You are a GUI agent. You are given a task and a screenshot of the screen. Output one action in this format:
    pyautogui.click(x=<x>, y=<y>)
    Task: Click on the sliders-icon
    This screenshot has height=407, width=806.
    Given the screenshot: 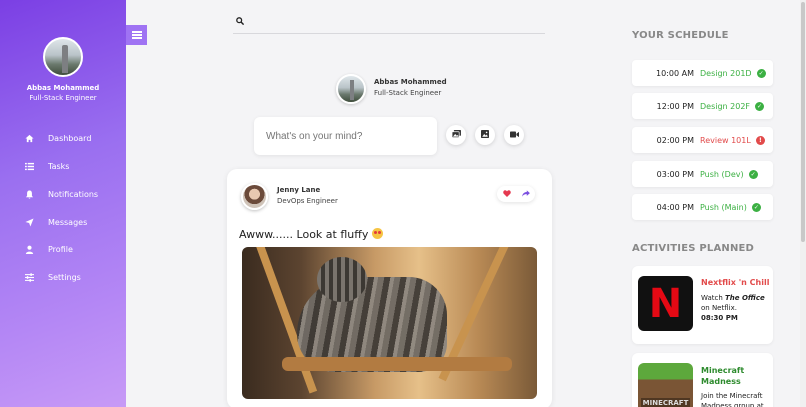 What is the action you would take?
    pyautogui.click(x=29, y=277)
    